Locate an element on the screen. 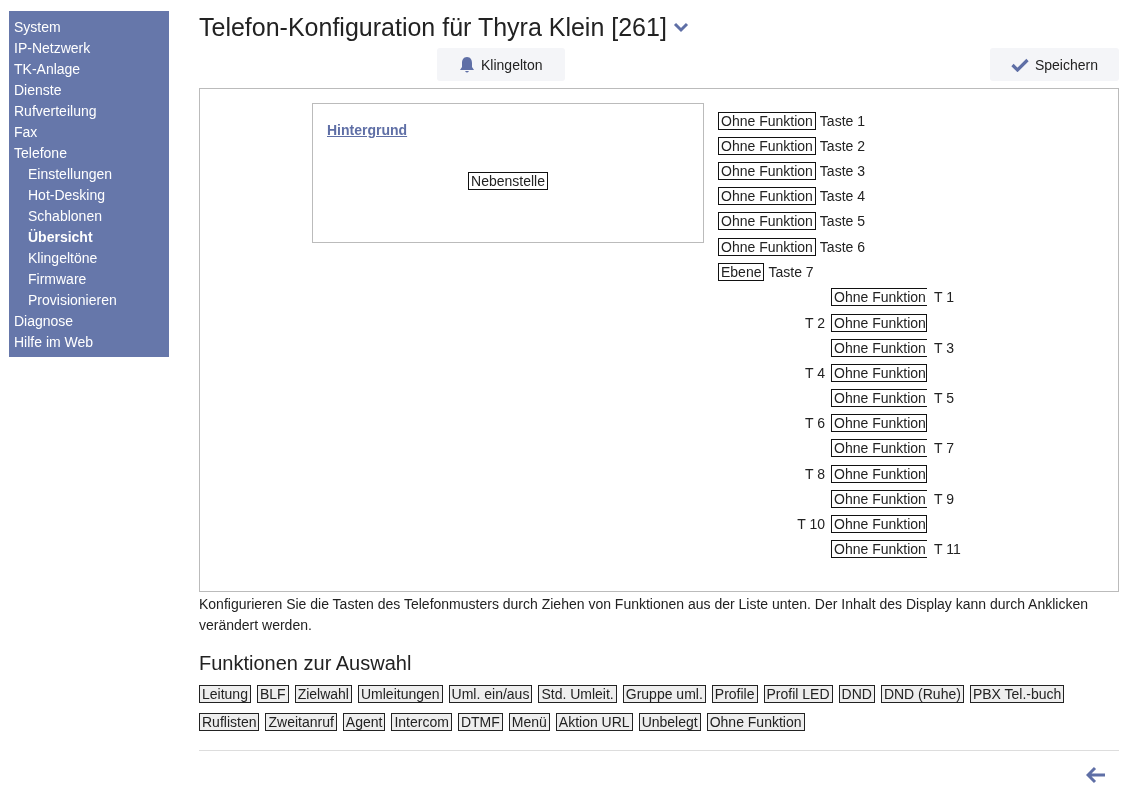  function-chip: Umleitungen is located at coordinates (400, 694).